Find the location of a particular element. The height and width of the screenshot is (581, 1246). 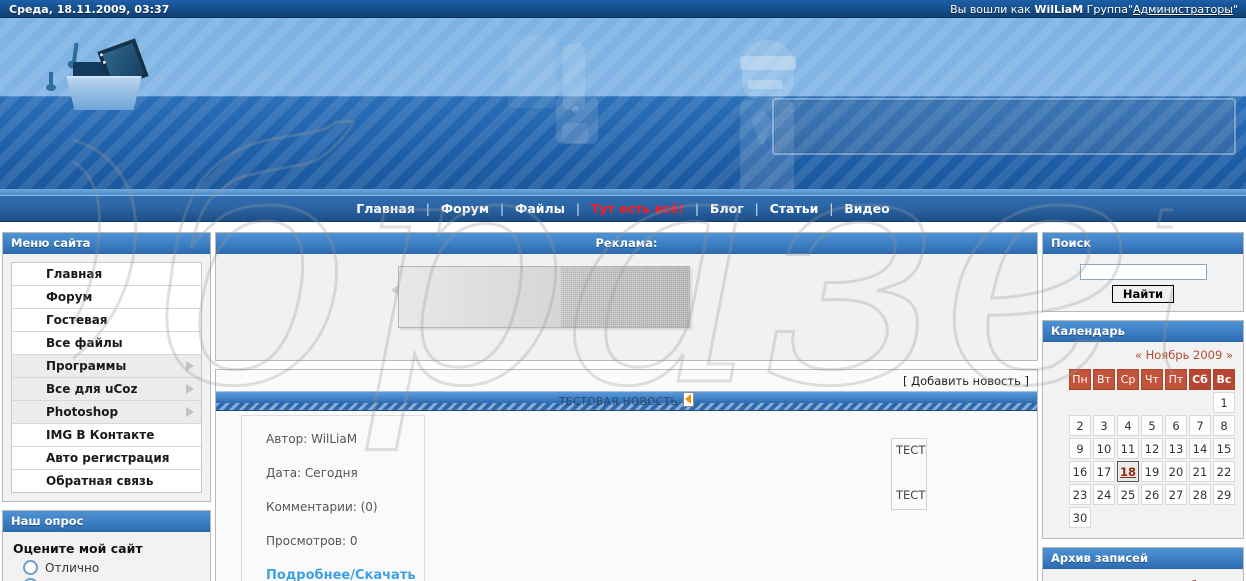

advertisement-placeholder is located at coordinates (544, 297).